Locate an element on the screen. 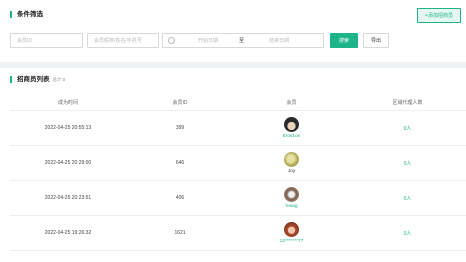  member-id-input: 会员ID is located at coordinates (46, 40).